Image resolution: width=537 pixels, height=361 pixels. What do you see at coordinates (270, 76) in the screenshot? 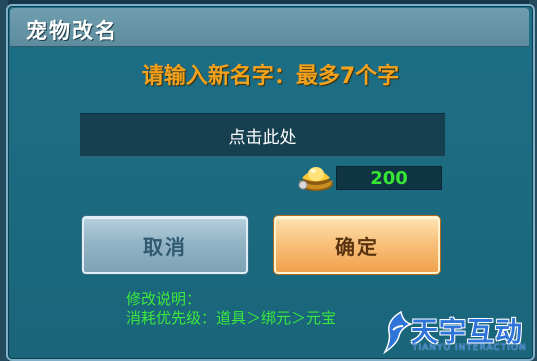
I see `rename-prompt: 请输入新名字：最多7个字` at bounding box center [270, 76].